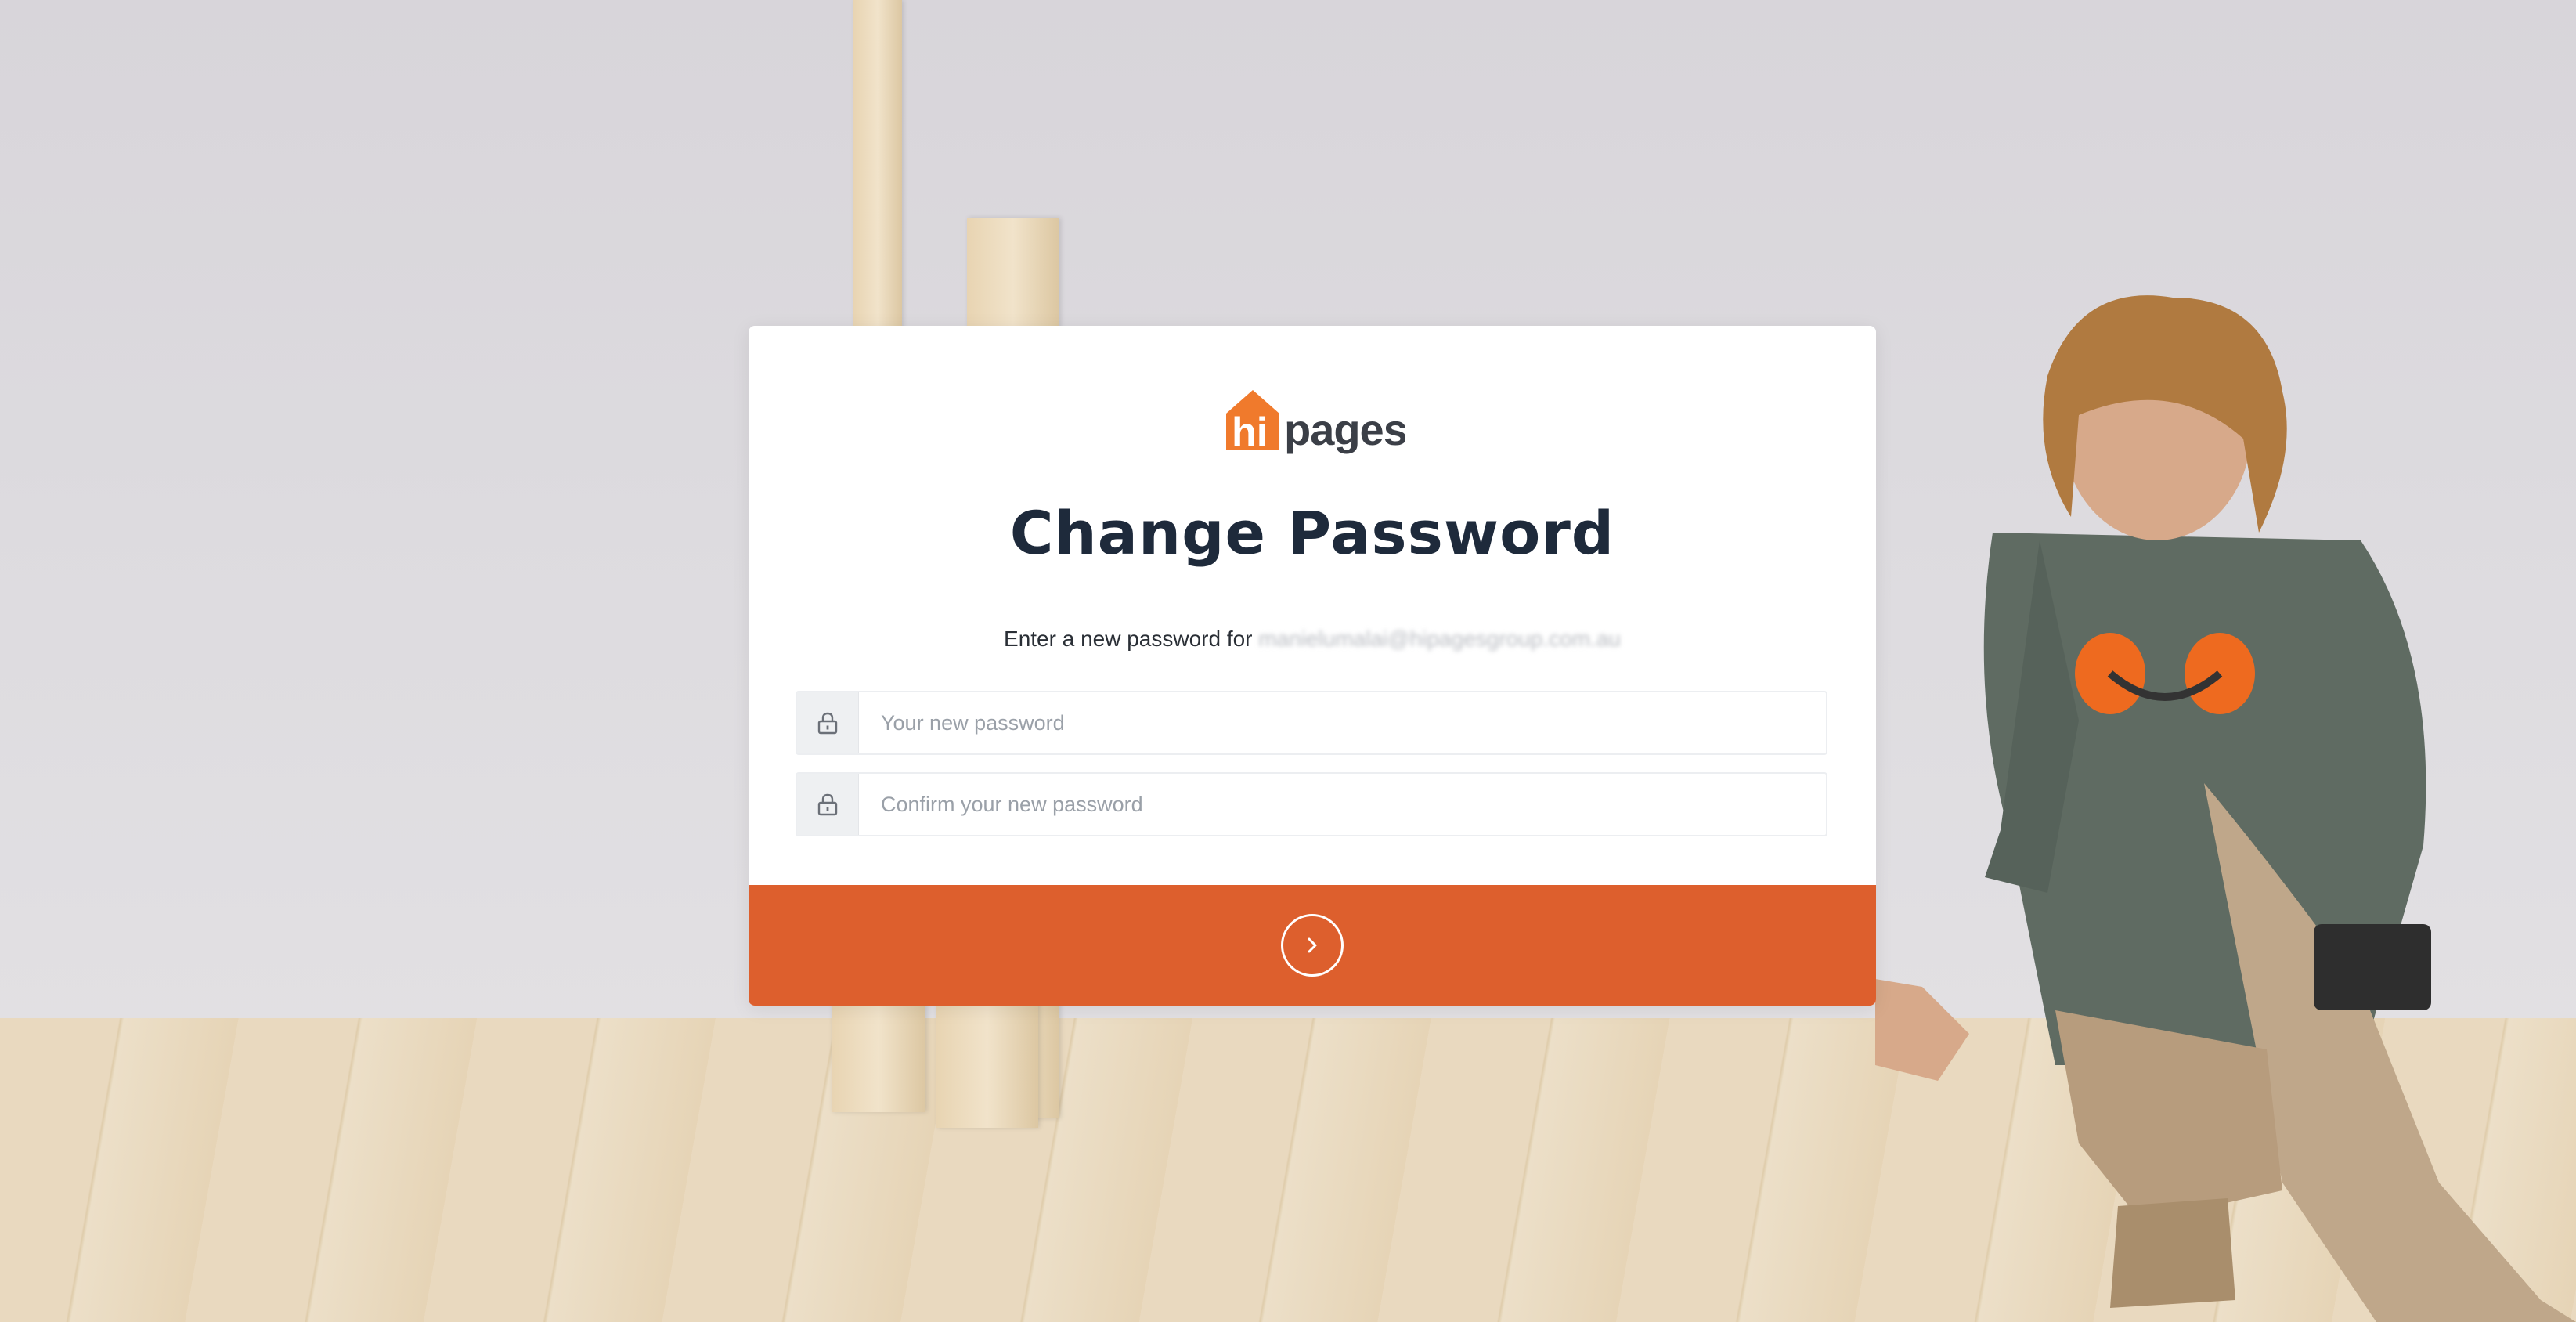  Describe the element at coordinates (1342, 804) in the screenshot. I see `confirm-password-input` at that location.